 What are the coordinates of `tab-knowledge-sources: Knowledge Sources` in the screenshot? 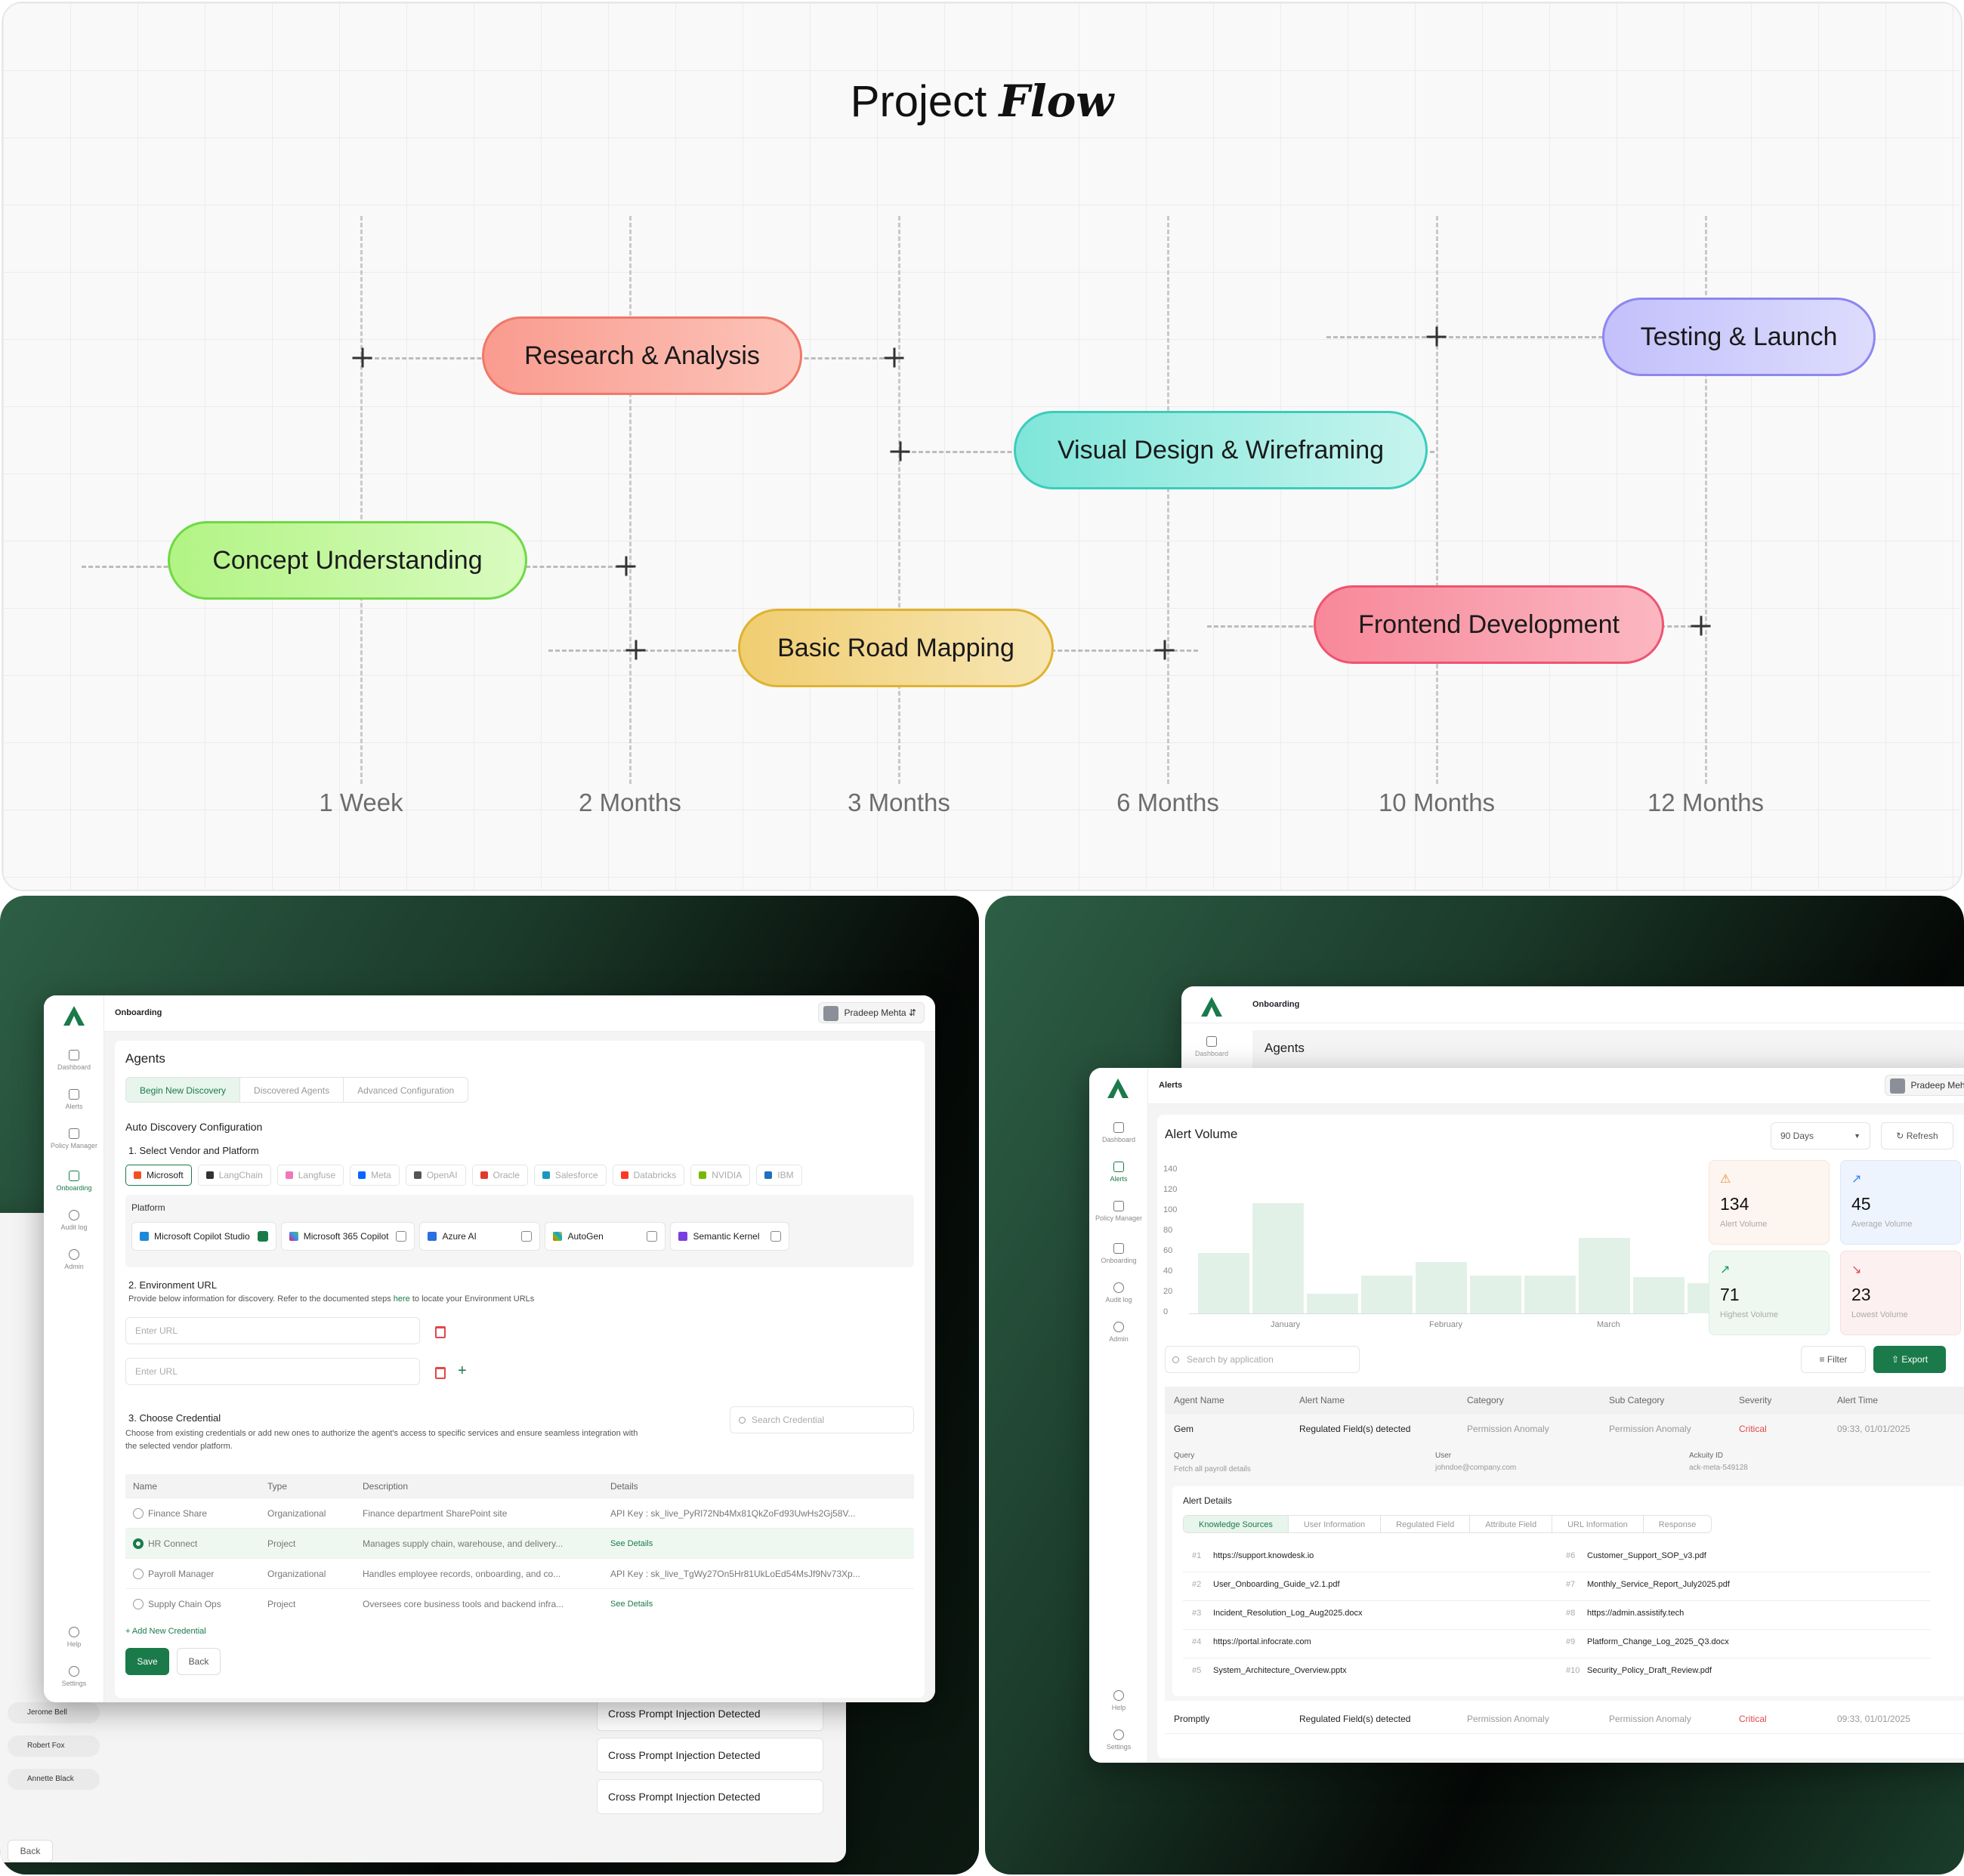 It's located at (1236, 1524).